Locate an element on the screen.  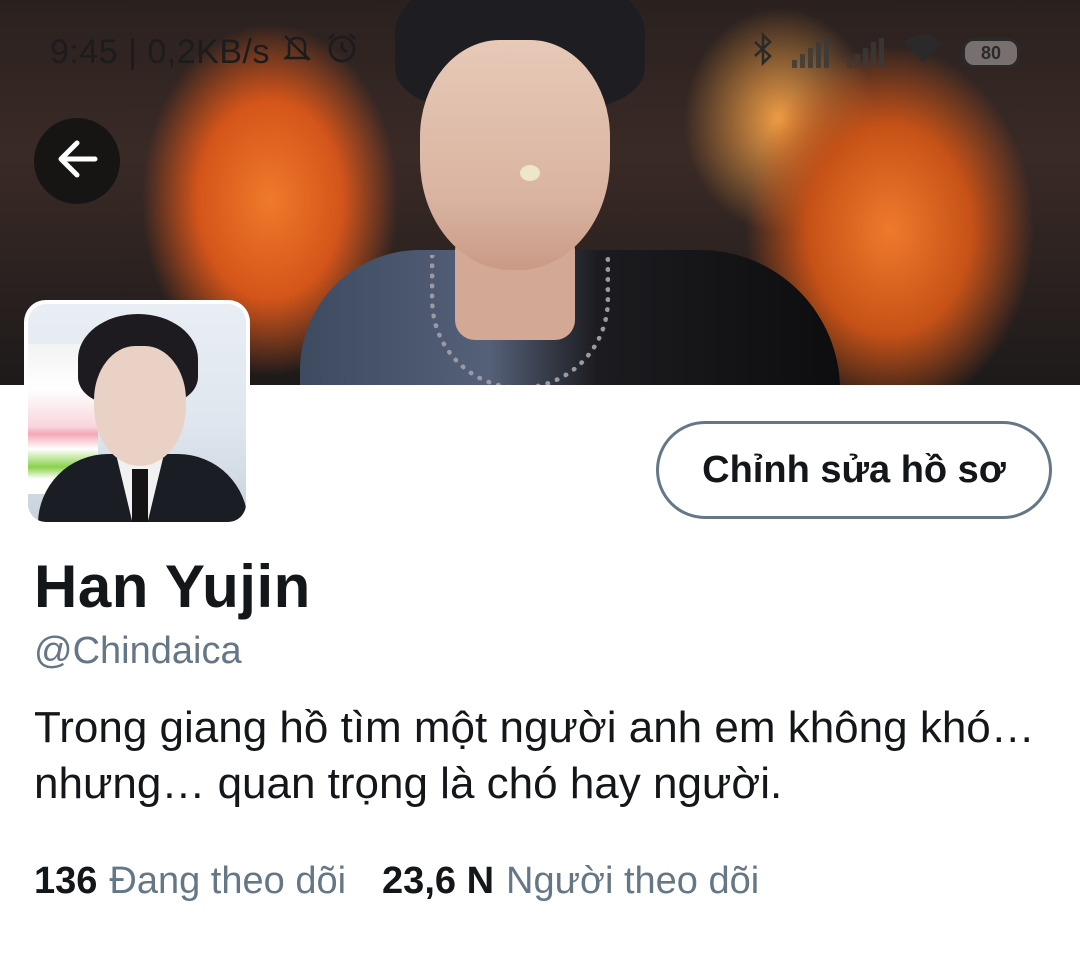
banner-microphone is located at coordinates (530, 173).